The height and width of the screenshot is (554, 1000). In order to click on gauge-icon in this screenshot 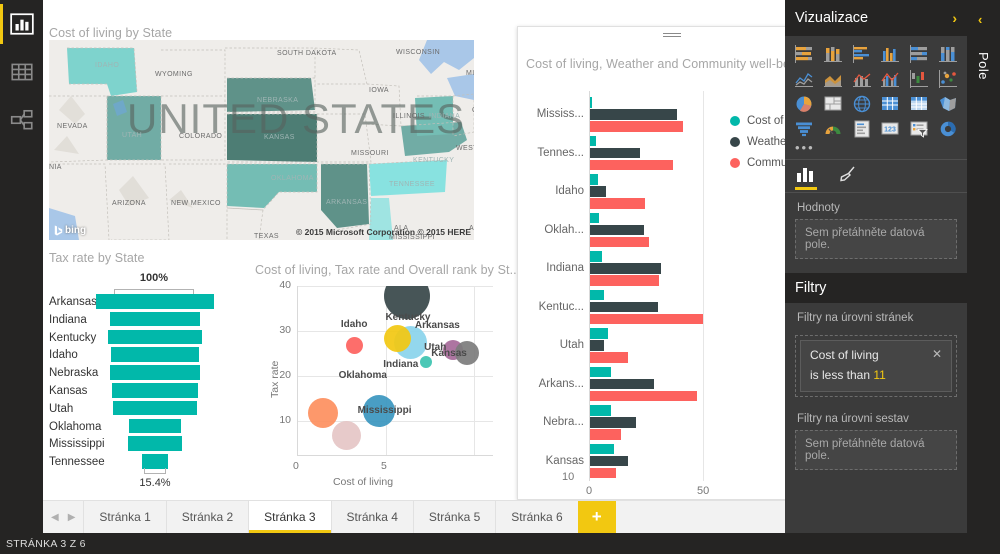, I will do `click(833, 129)`.